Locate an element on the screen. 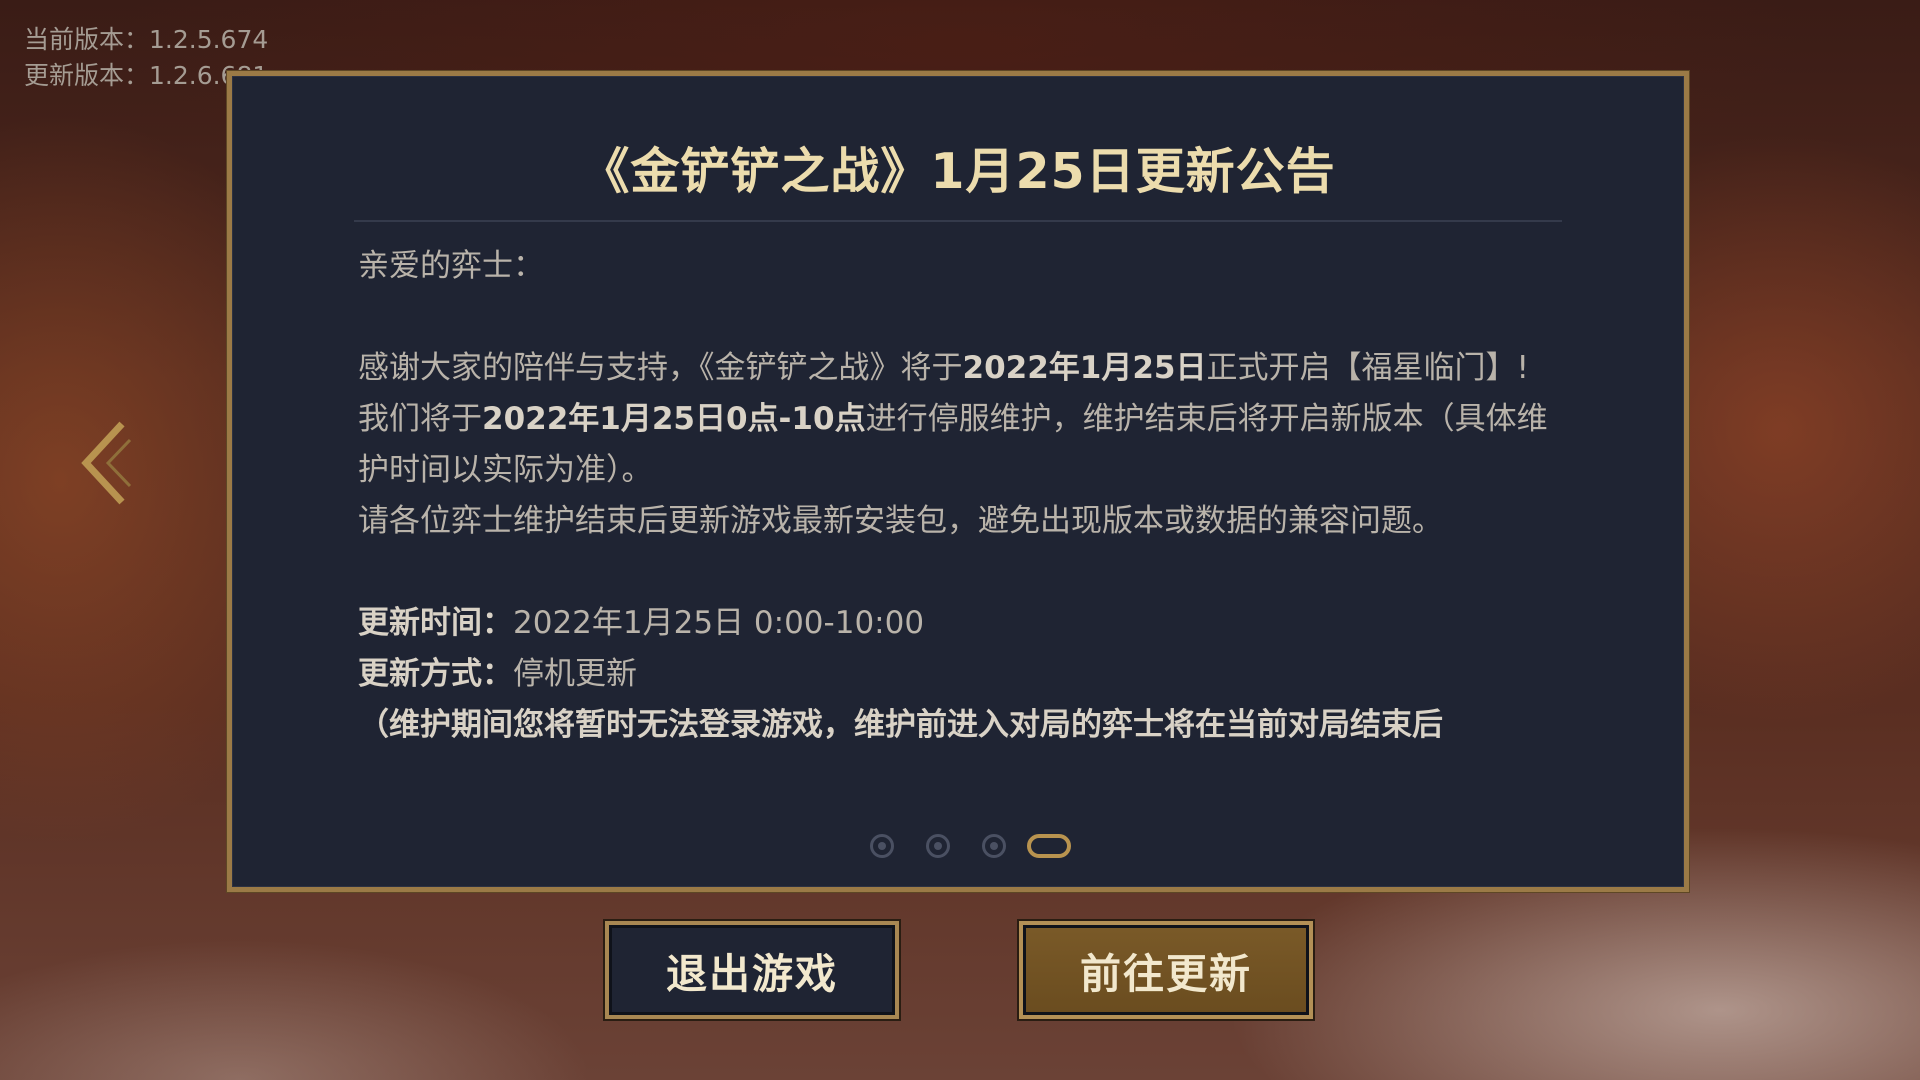 The height and width of the screenshot is (1080, 1920). update-method-value: 停机更新 is located at coordinates (575, 674).